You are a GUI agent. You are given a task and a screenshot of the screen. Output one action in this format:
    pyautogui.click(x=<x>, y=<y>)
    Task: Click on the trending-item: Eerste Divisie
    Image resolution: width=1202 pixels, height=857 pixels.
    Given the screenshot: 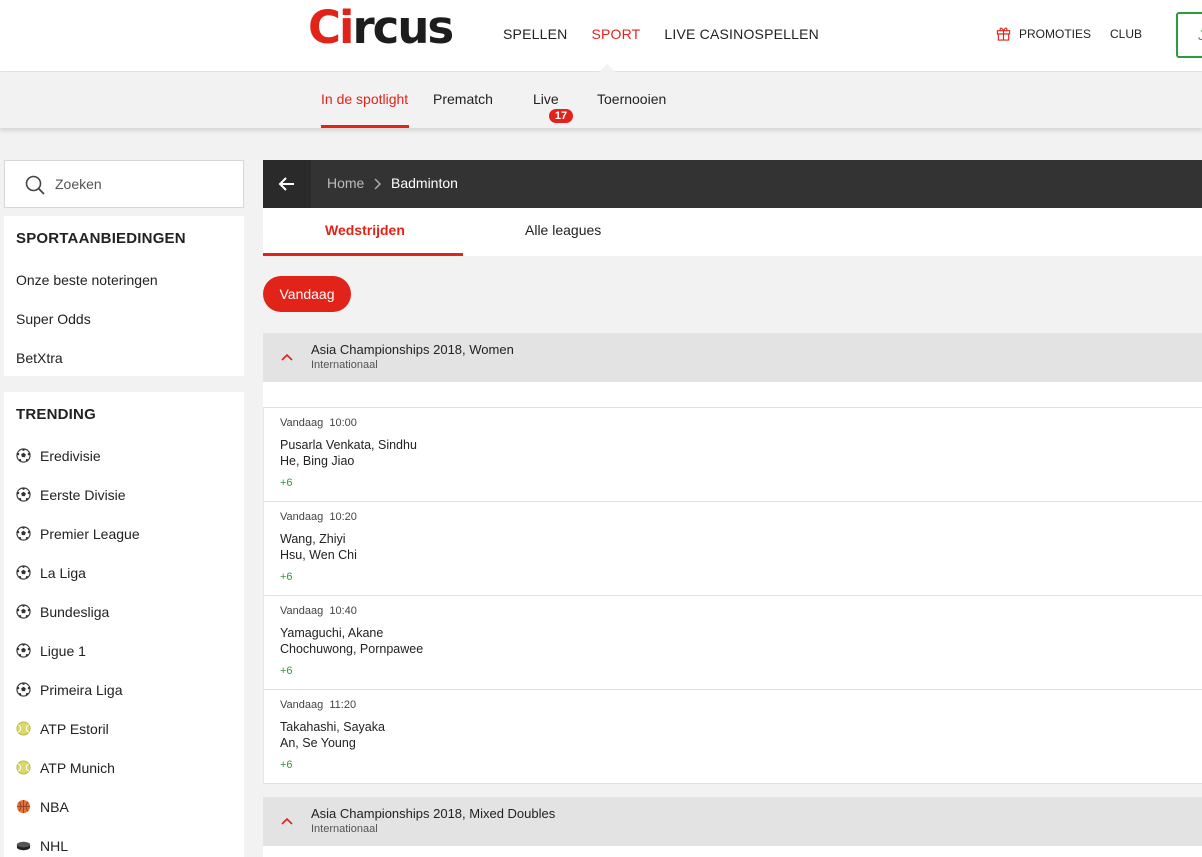 What is the action you would take?
    pyautogui.click(x=124, y=494)
    